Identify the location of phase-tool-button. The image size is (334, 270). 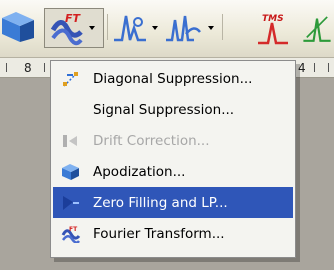
(137, 28).